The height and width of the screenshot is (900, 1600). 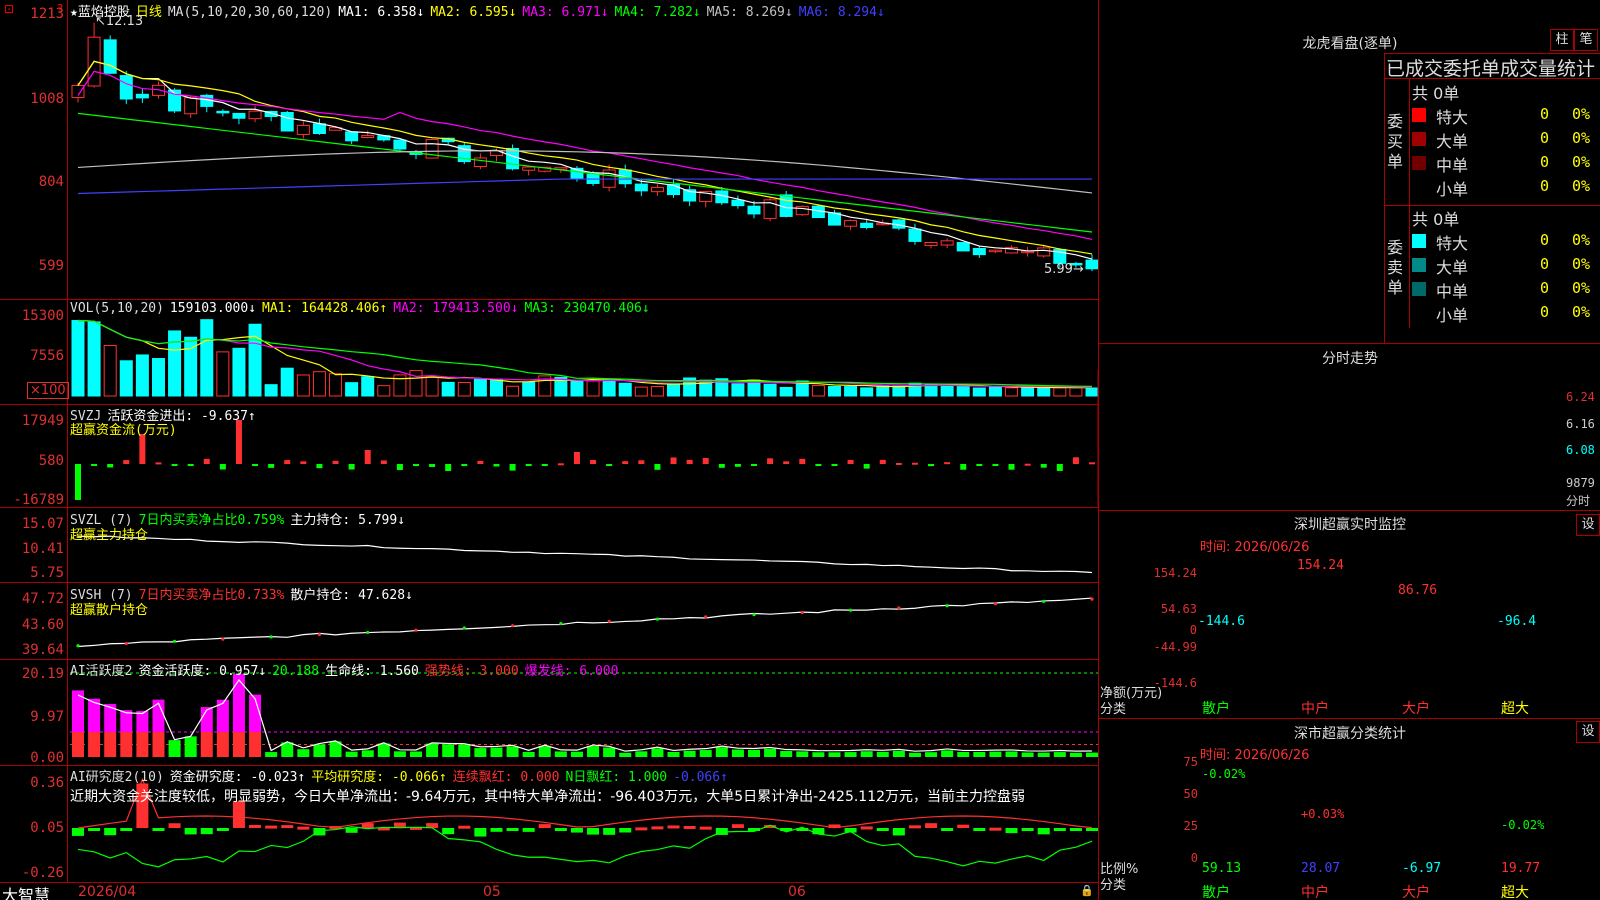 What do you see at coordinates (1588, 732) in the screenshot?
I see `szc-settings-button: 设` at bounding box center [1588, 732].